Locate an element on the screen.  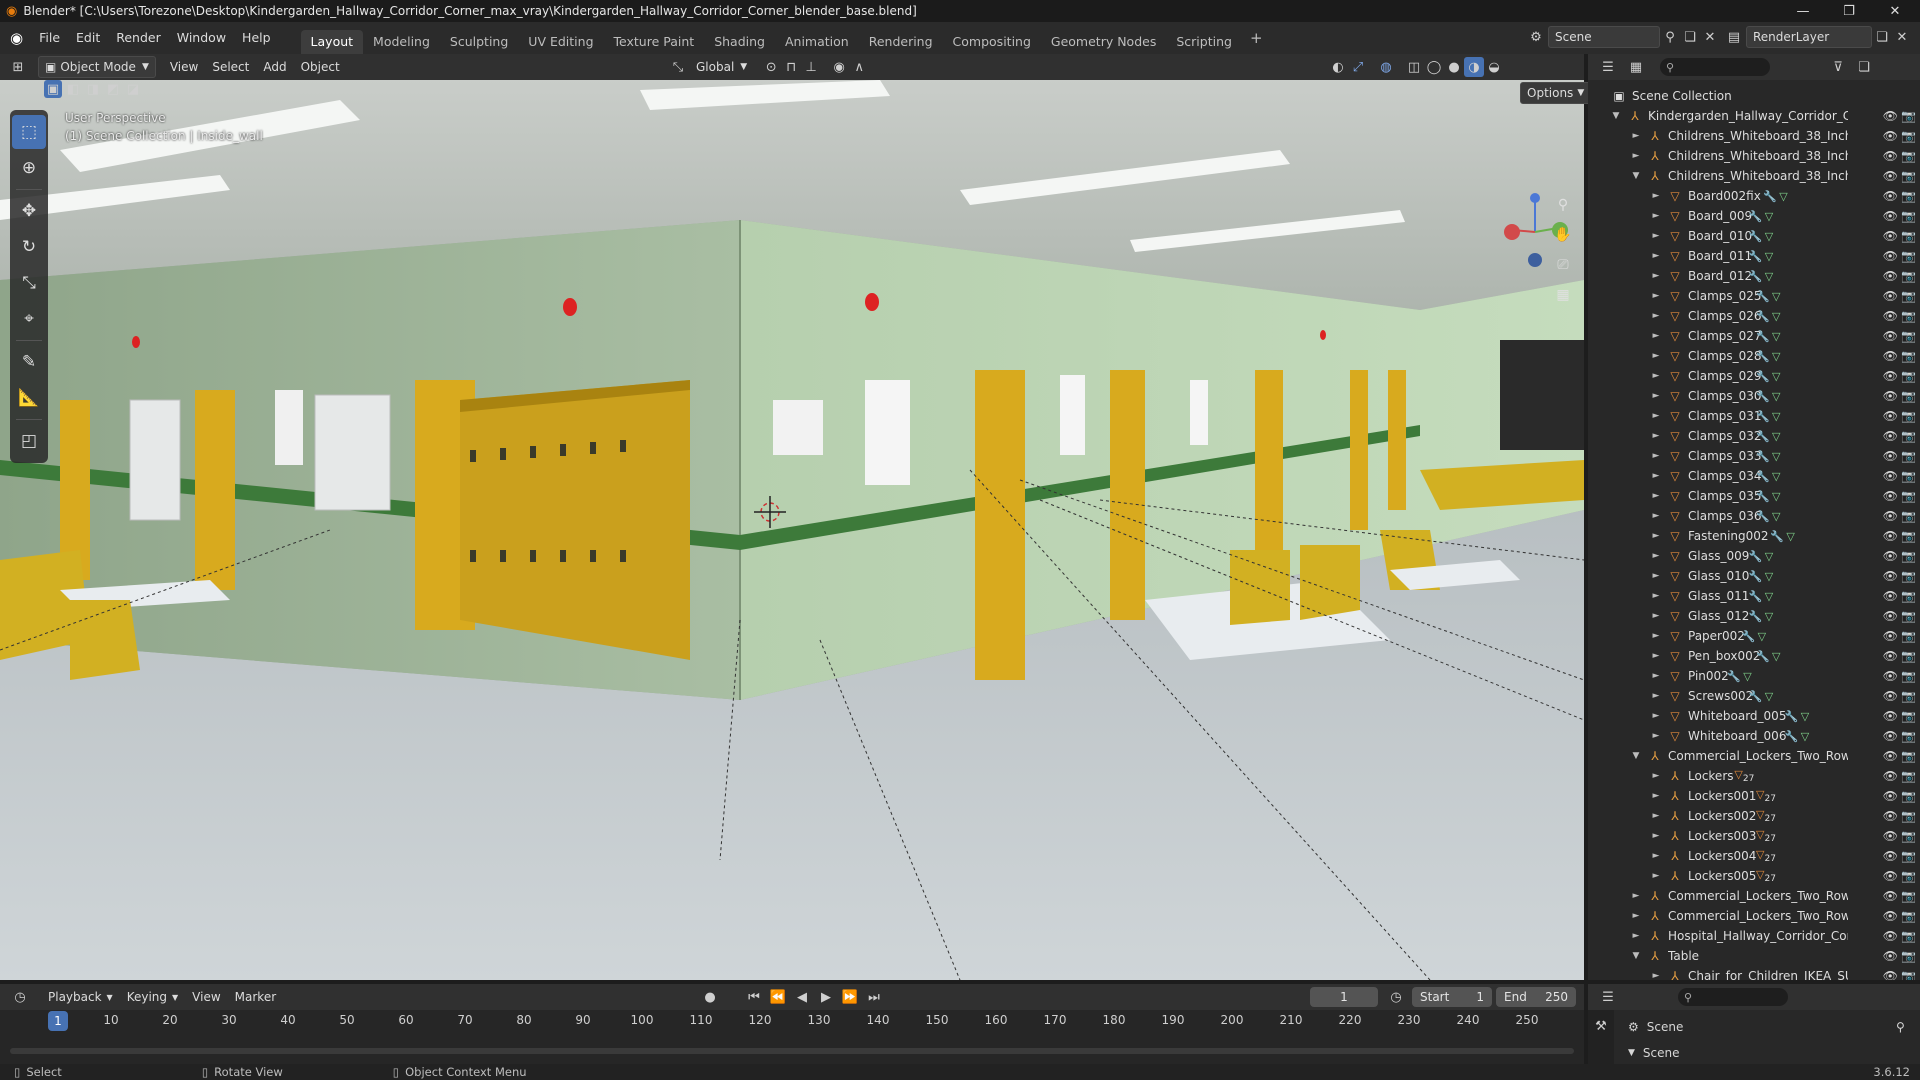
outliner-row: ► ▽ Clamps_033 🔧 ▽ 👁 📷 is located at coordinates (1754, 456).